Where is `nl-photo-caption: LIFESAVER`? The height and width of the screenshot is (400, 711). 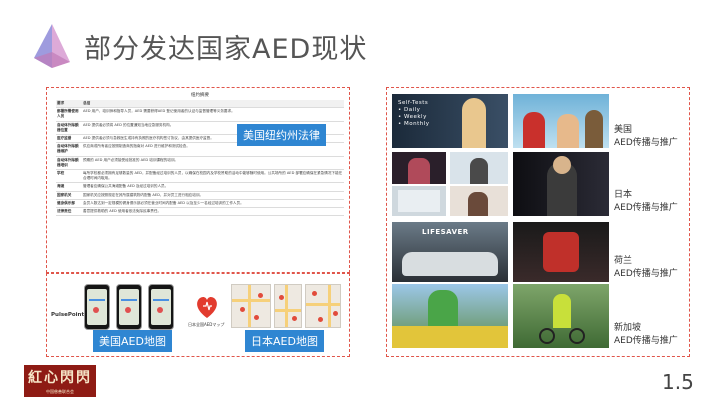
nl-photo-caption: LIFESAVER is located at coordinates (445, 232).